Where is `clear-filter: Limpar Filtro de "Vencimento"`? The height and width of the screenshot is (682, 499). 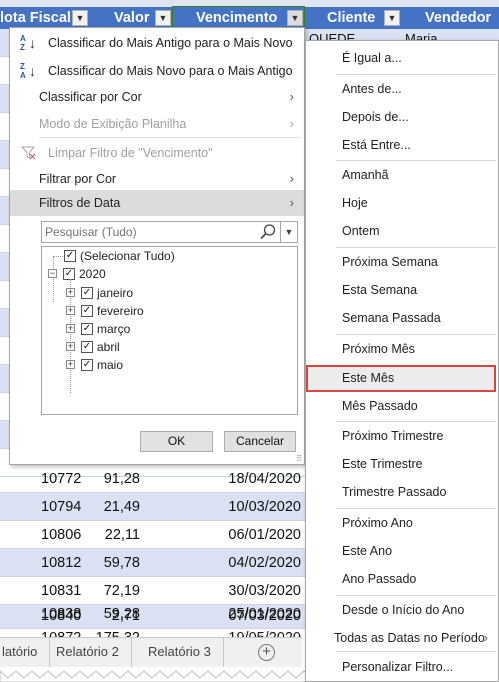 clear-filter: Limpar Filtro de "Vencimento" is located at coordinates (157, 153).